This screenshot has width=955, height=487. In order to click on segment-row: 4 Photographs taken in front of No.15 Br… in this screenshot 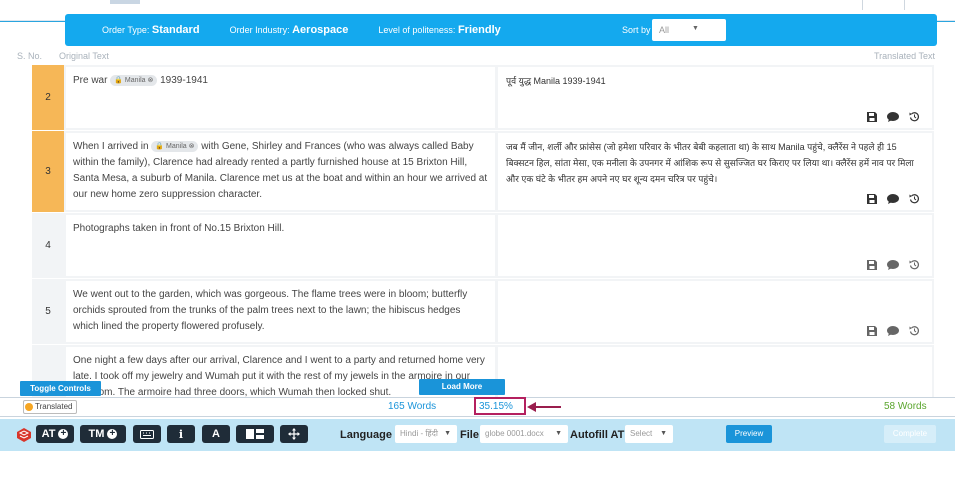, I will do `click(483, 245)`.